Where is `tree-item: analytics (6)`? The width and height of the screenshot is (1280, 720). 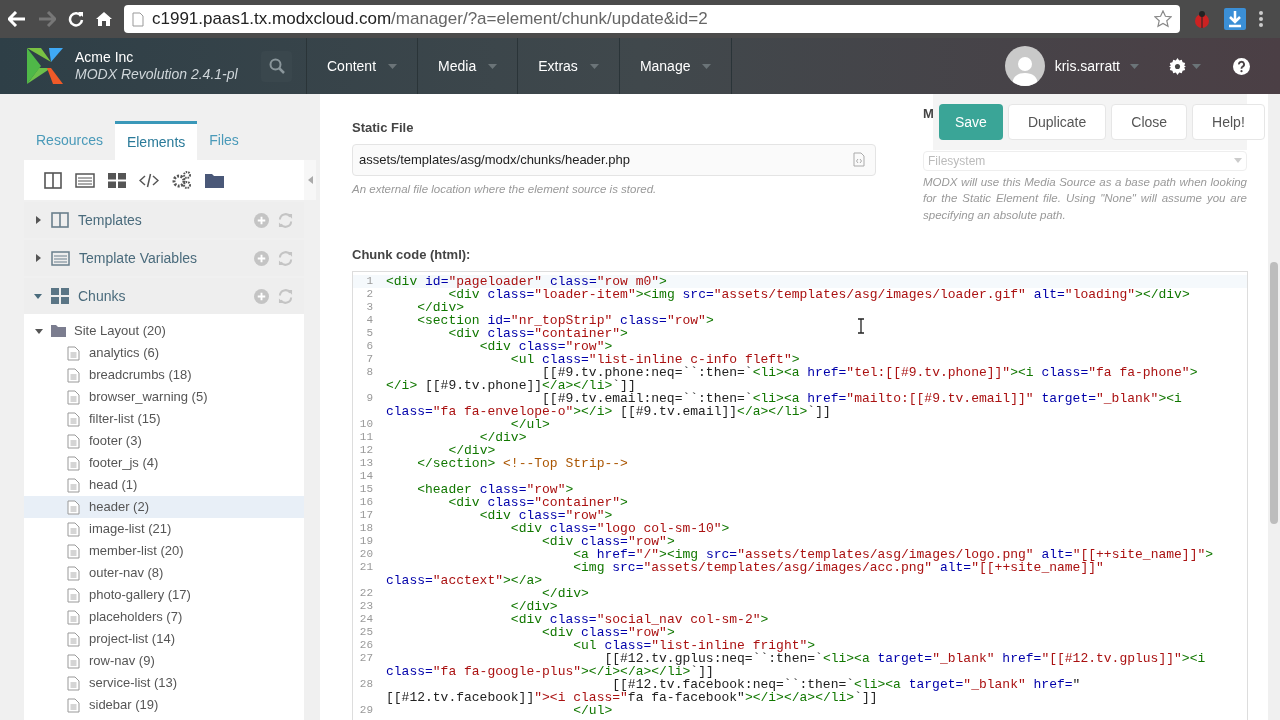
tree-item: analytics (6) is located at coordinates (164, 353).